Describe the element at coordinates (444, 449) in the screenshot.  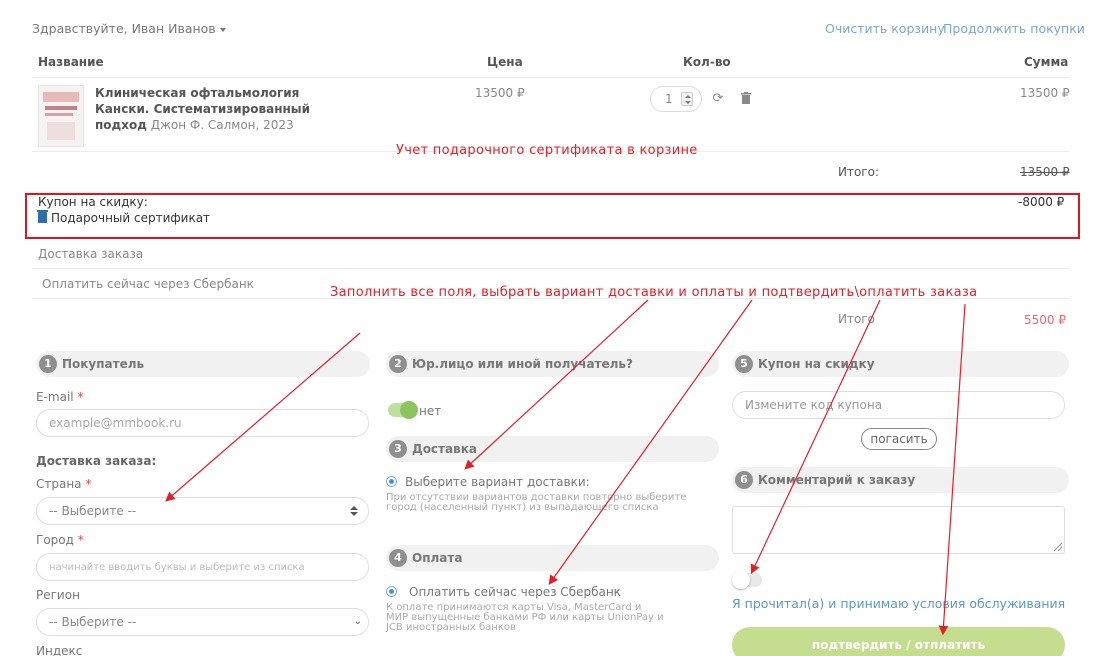
I see `section-title: Доставка` at that location.